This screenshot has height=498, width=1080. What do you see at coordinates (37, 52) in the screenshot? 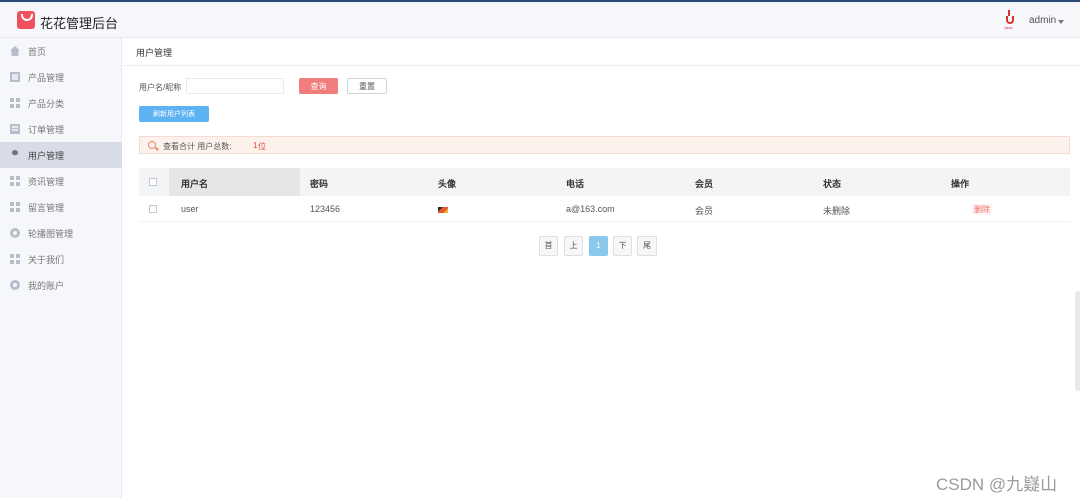
I see `sidebar-item-label: 首页` at bounding box center [37, 52].